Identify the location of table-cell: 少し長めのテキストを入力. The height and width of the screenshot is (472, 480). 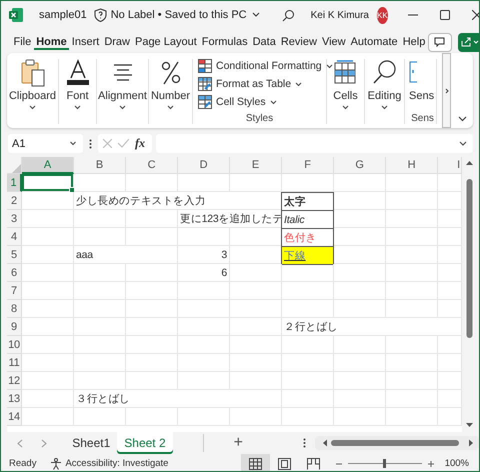
(178, 201).